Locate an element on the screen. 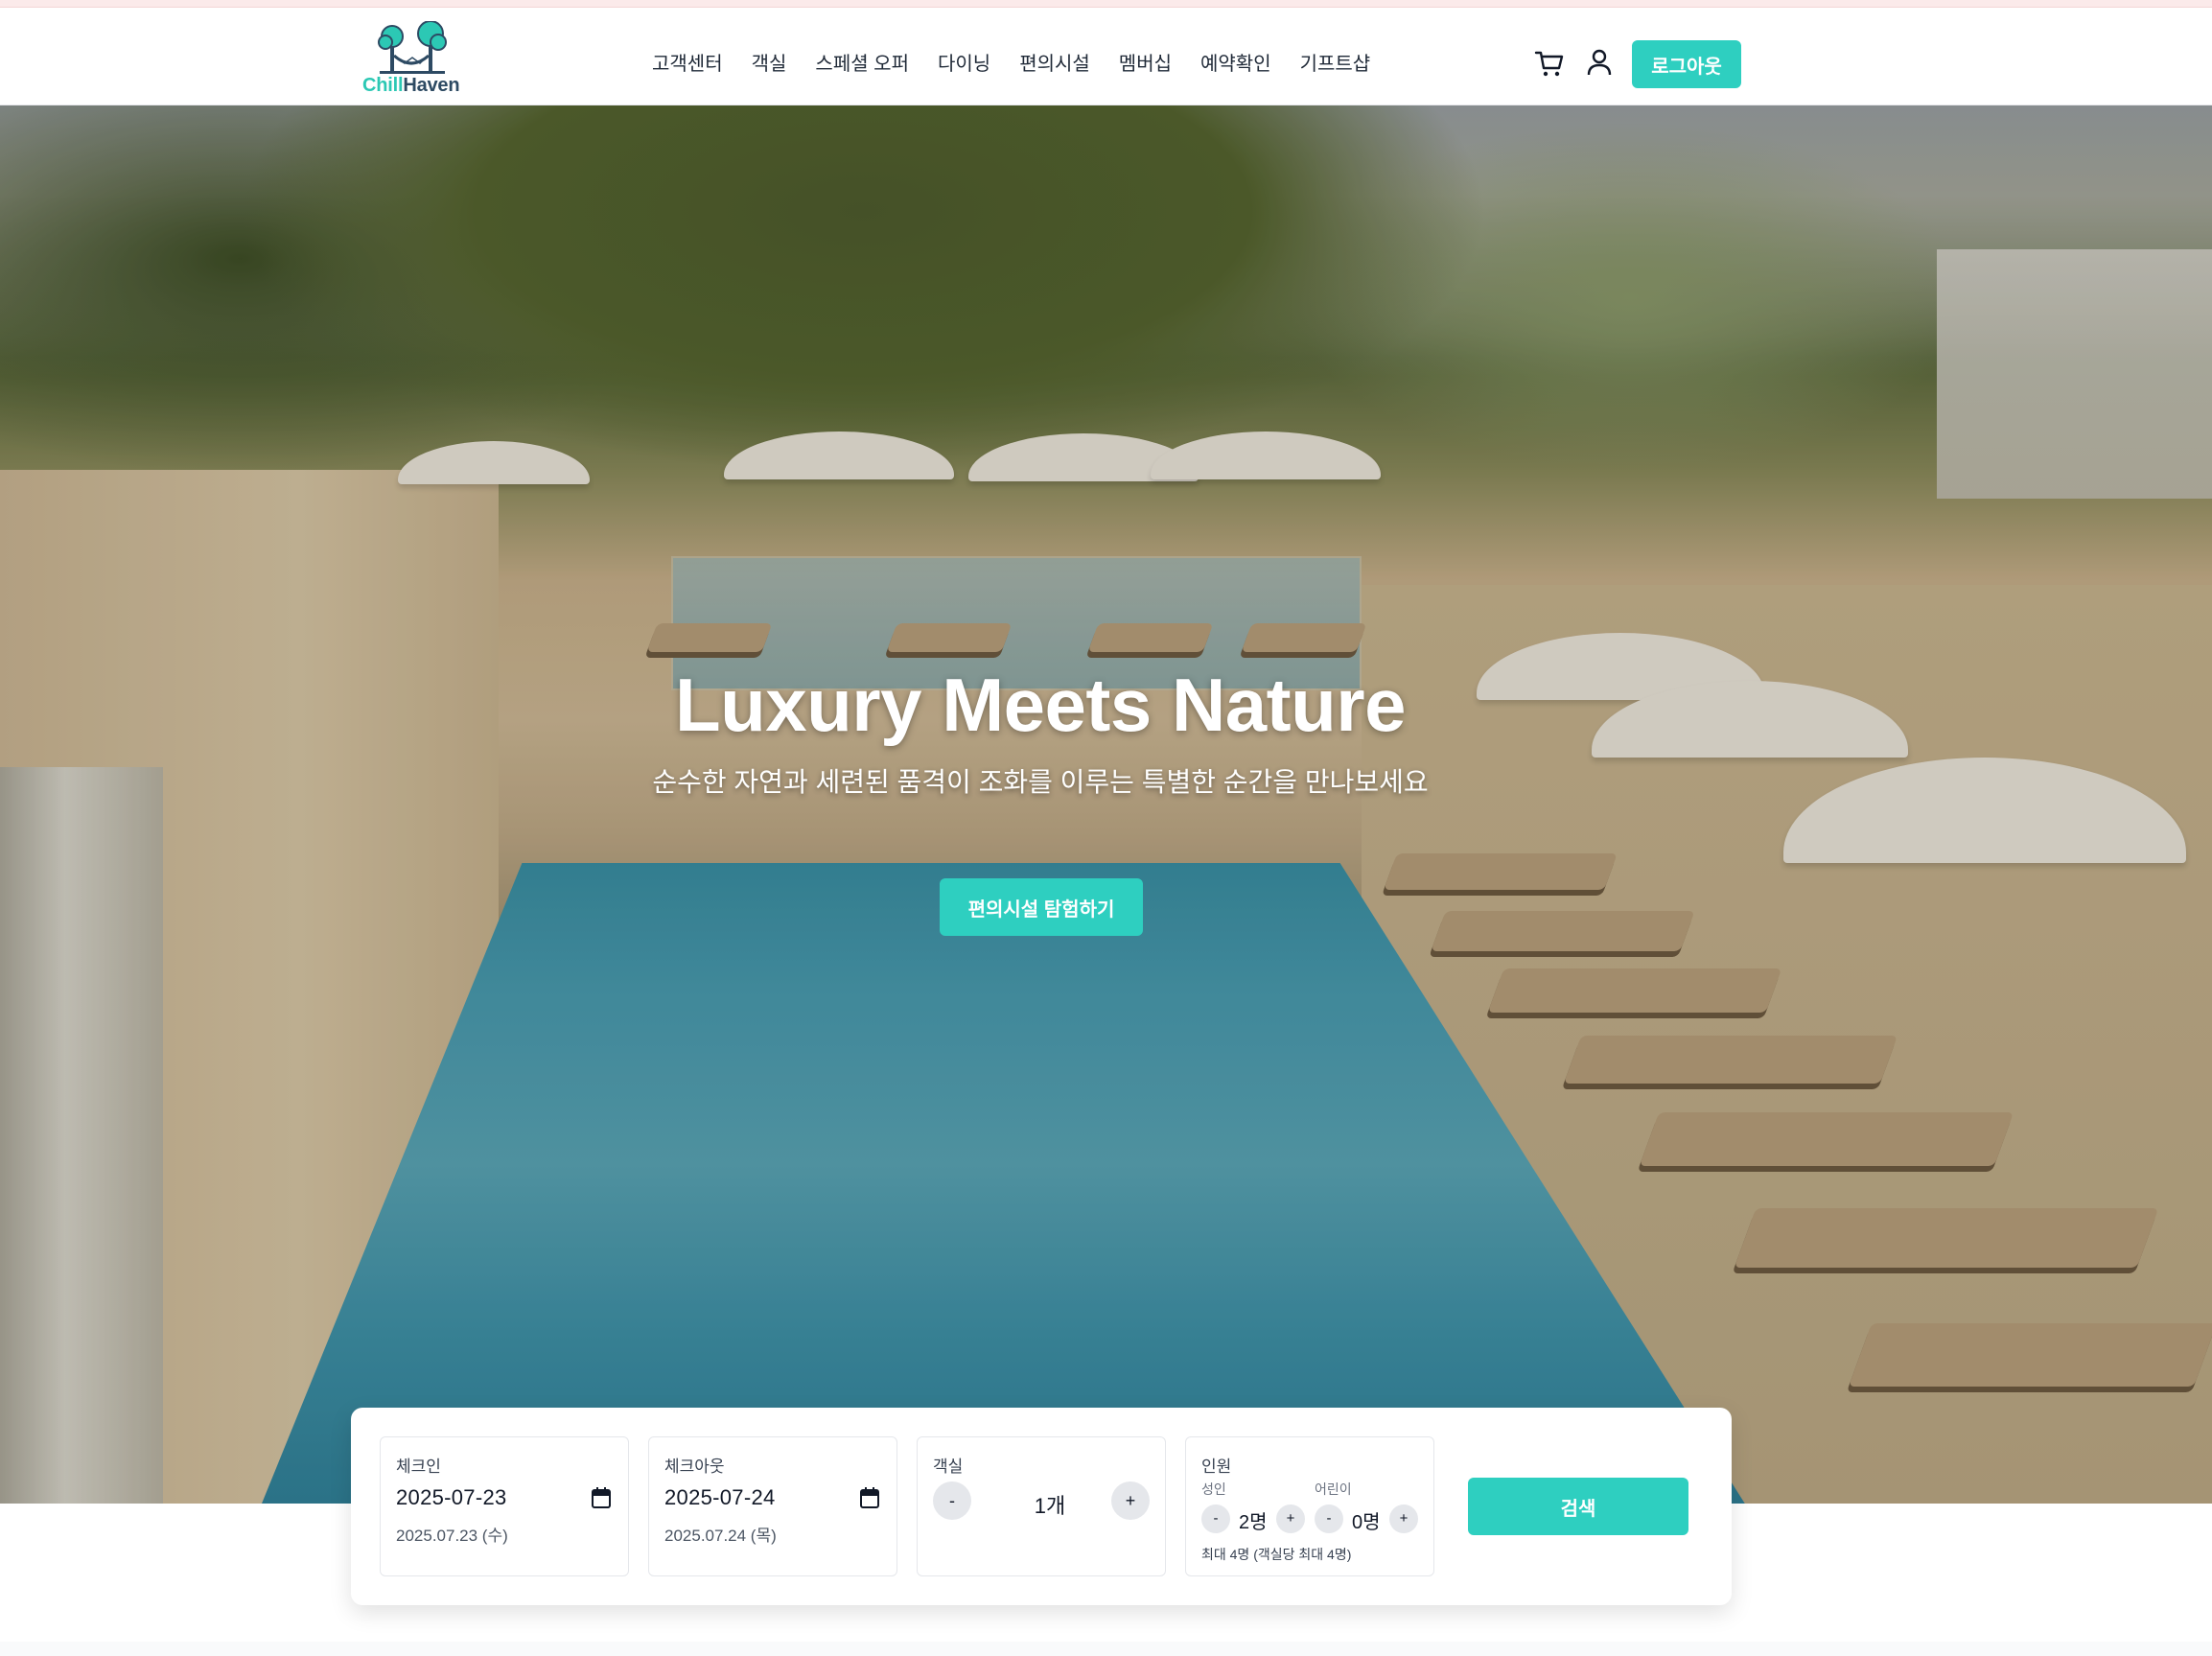 Image resolution: width=2212 pixels, height=1656 pixels. checkout-label: 체크아웃 is located at coordinates (694, 1467).